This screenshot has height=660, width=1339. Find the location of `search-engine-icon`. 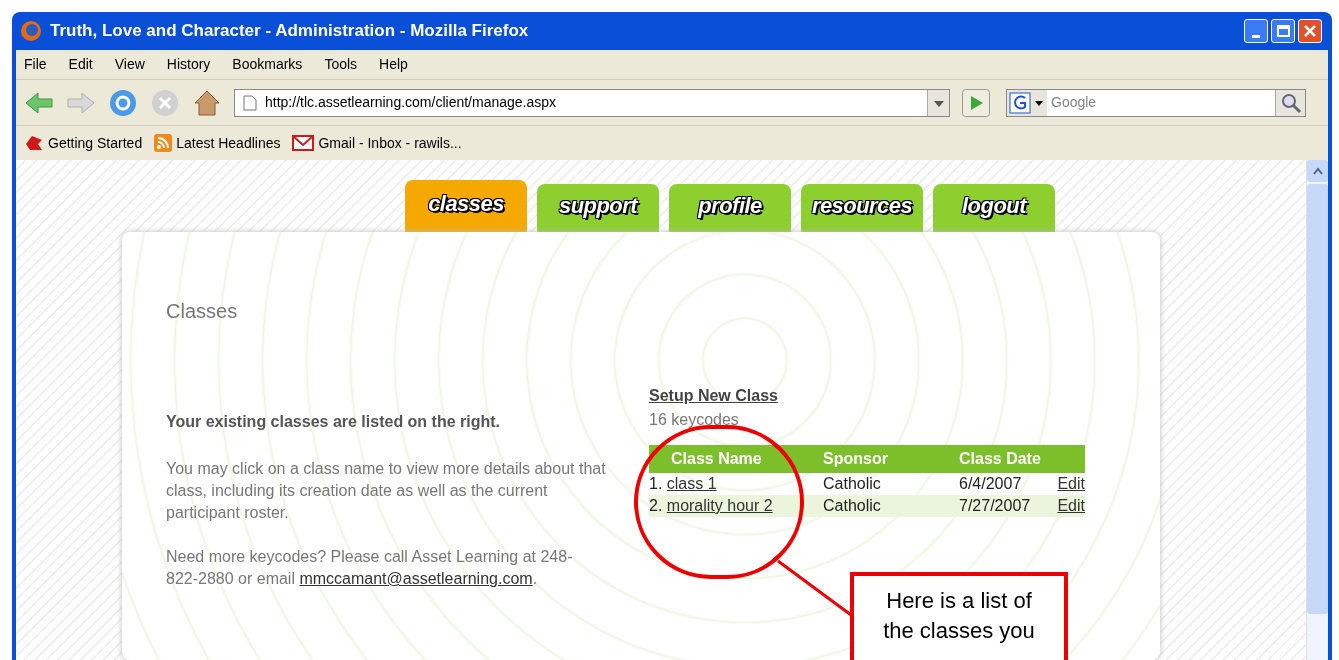

search-engine-icon is located at coordinates (1027, 102).